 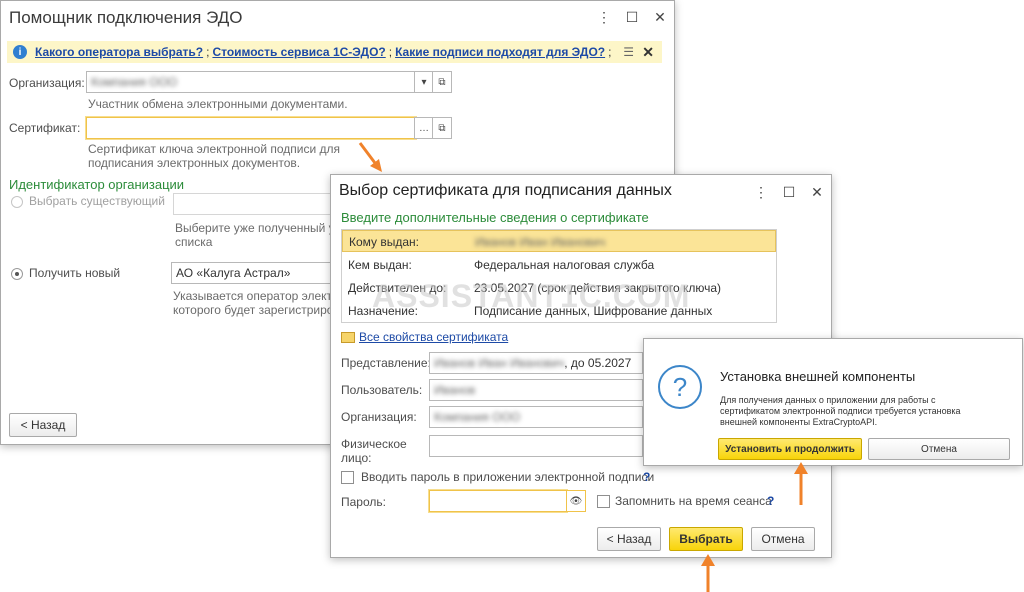 What do you see at coordinates (628, 52) in the screenshot?
I see `list-icon: ☰` at bounding box center [628, 52].